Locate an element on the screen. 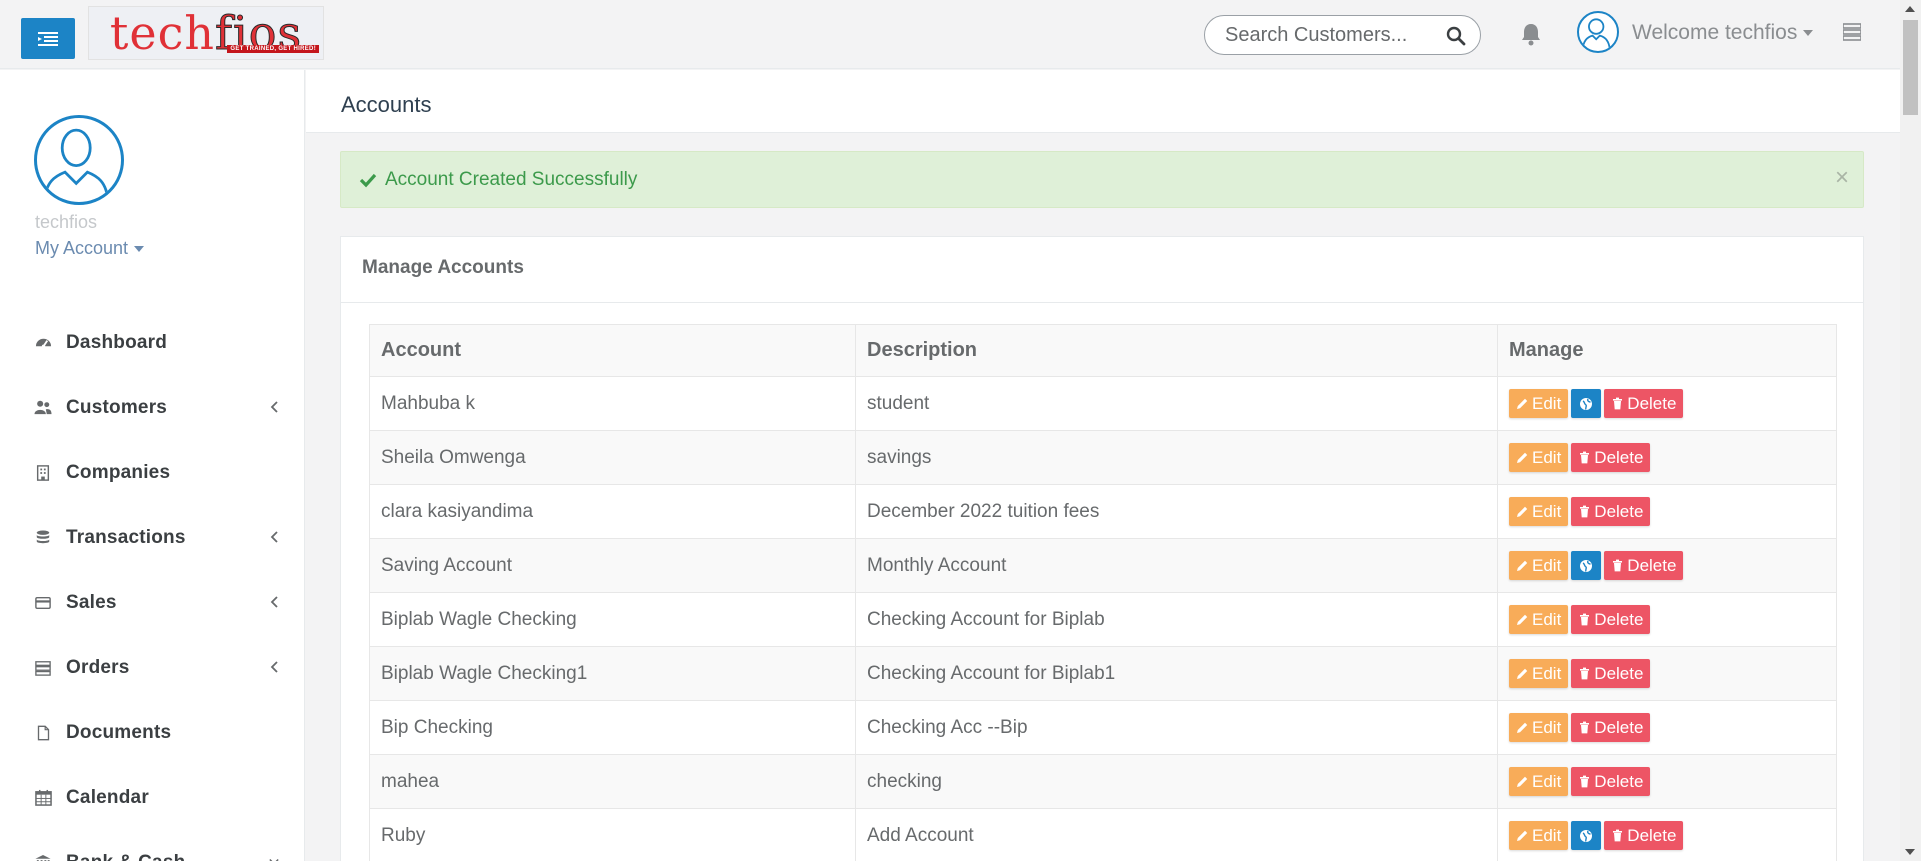 The height and width of the screenshot is (861, 1921). user-menu-toggle: Welcome techfios is located at coordinates (1723, 33).